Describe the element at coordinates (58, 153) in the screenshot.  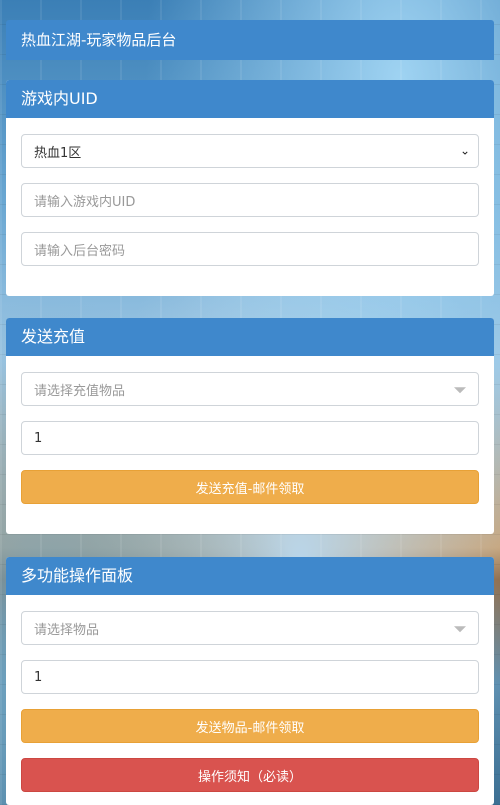
I see `server-select-value: 热血1区` at that location.